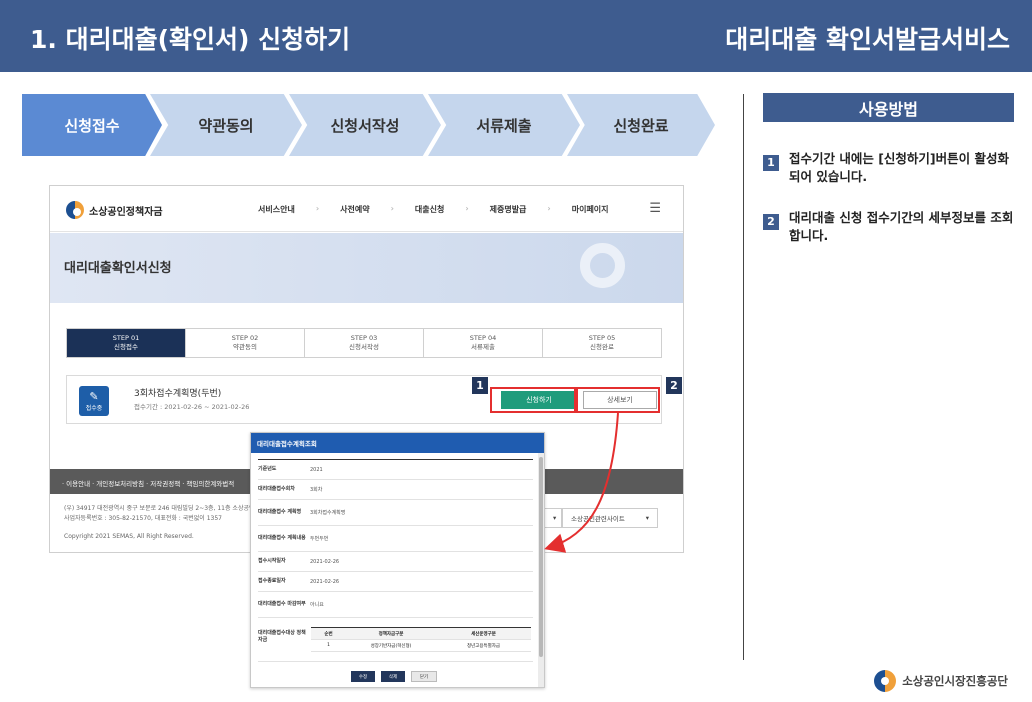 The height and width of the screenshot is (702, 1032). I want to click on table-header-cell: 정책자금구분, so click(391, 634).